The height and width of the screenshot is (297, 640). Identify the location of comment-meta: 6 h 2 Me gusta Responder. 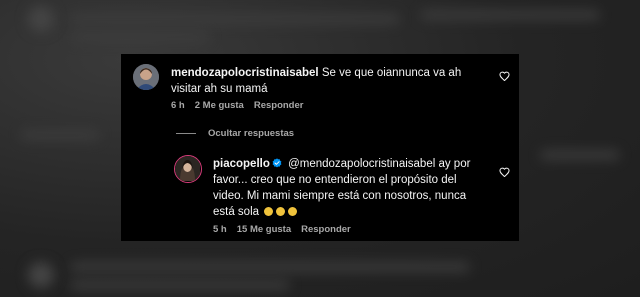
(332, 105).